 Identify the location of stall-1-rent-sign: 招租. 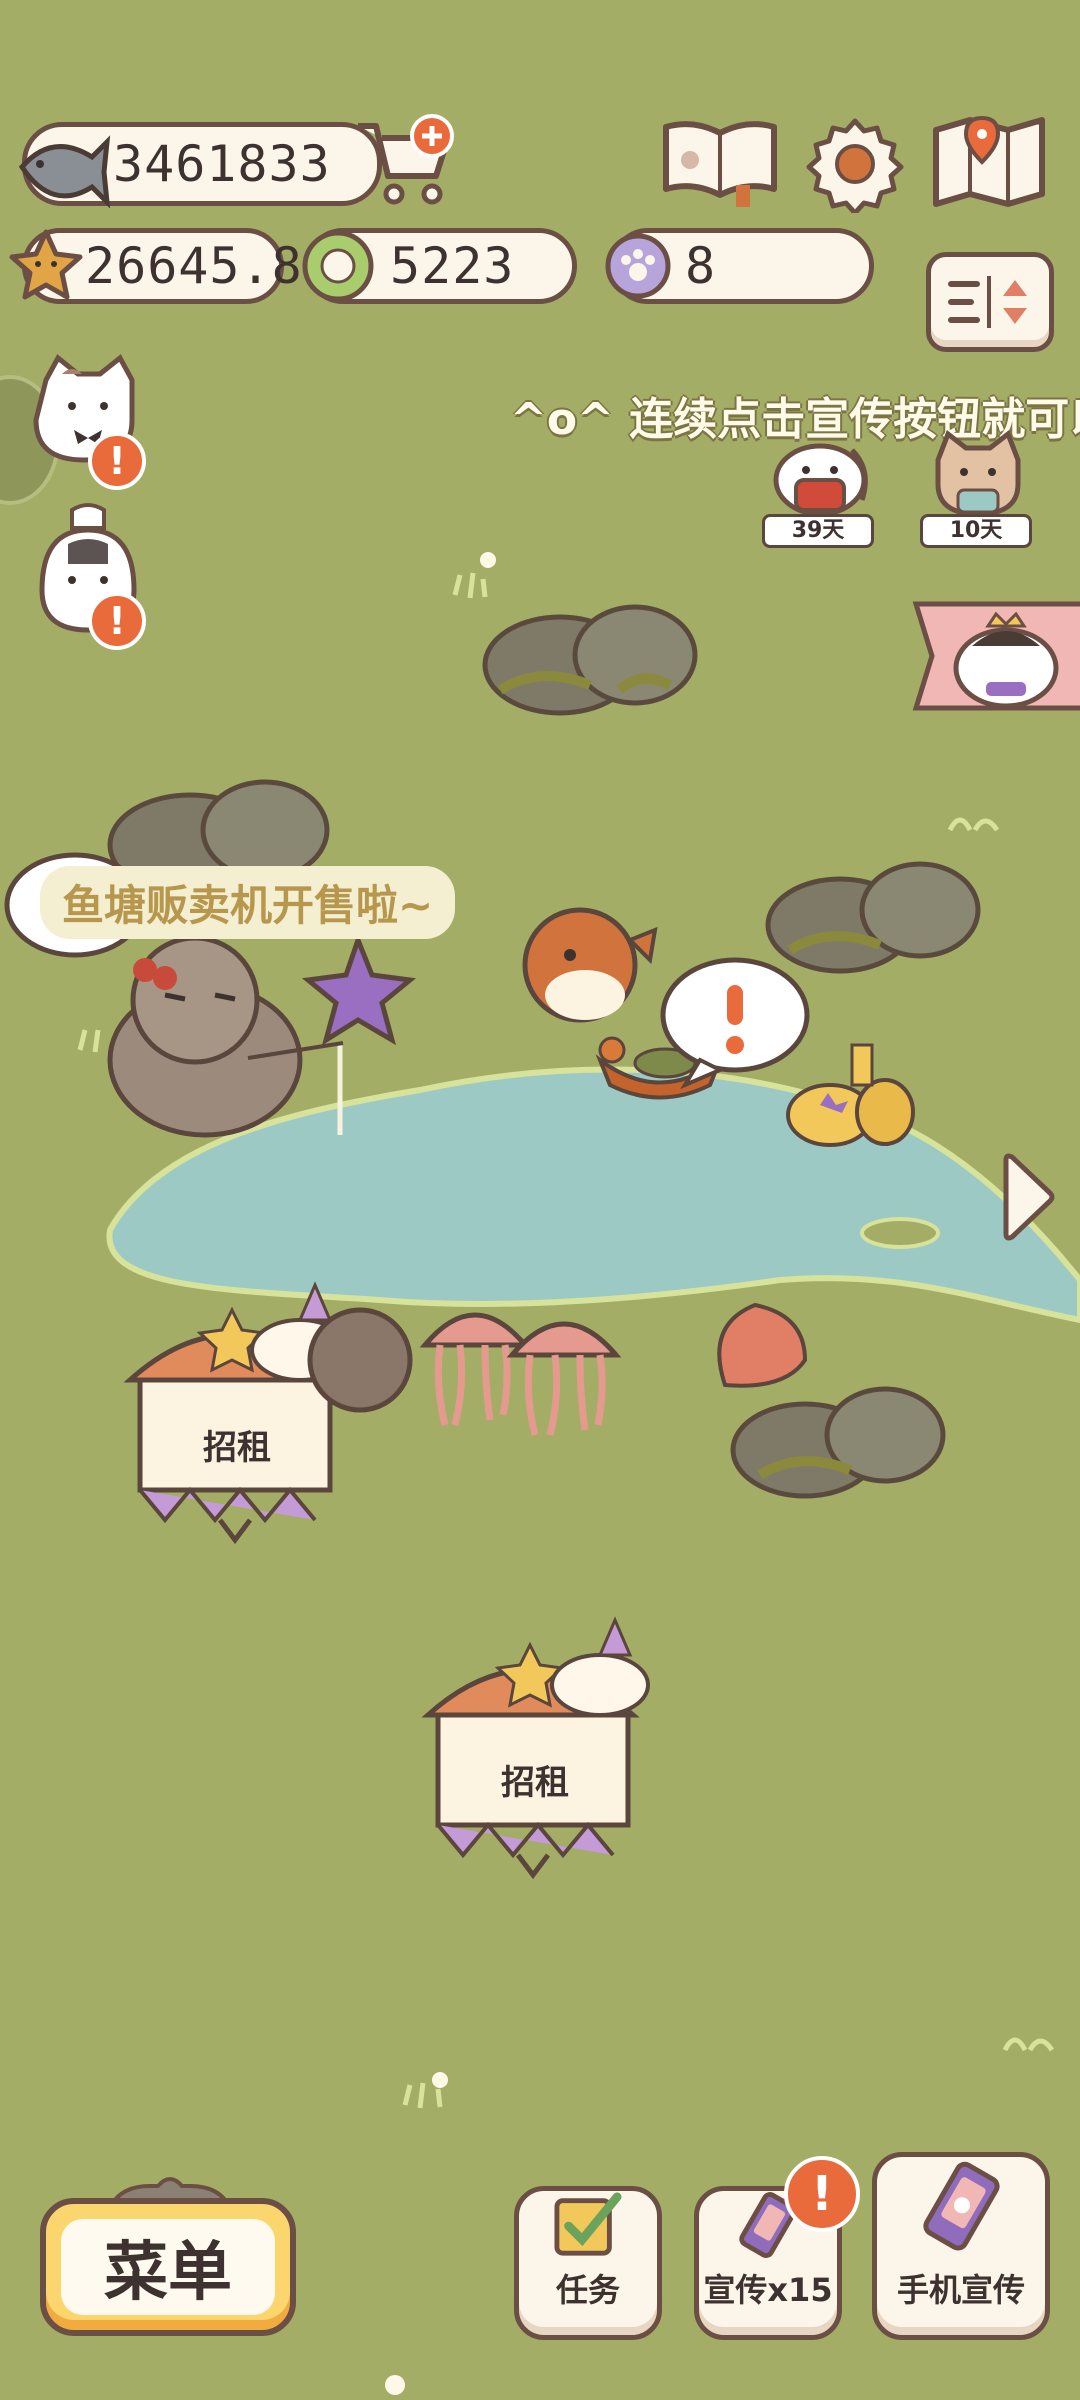
(237, 1448).